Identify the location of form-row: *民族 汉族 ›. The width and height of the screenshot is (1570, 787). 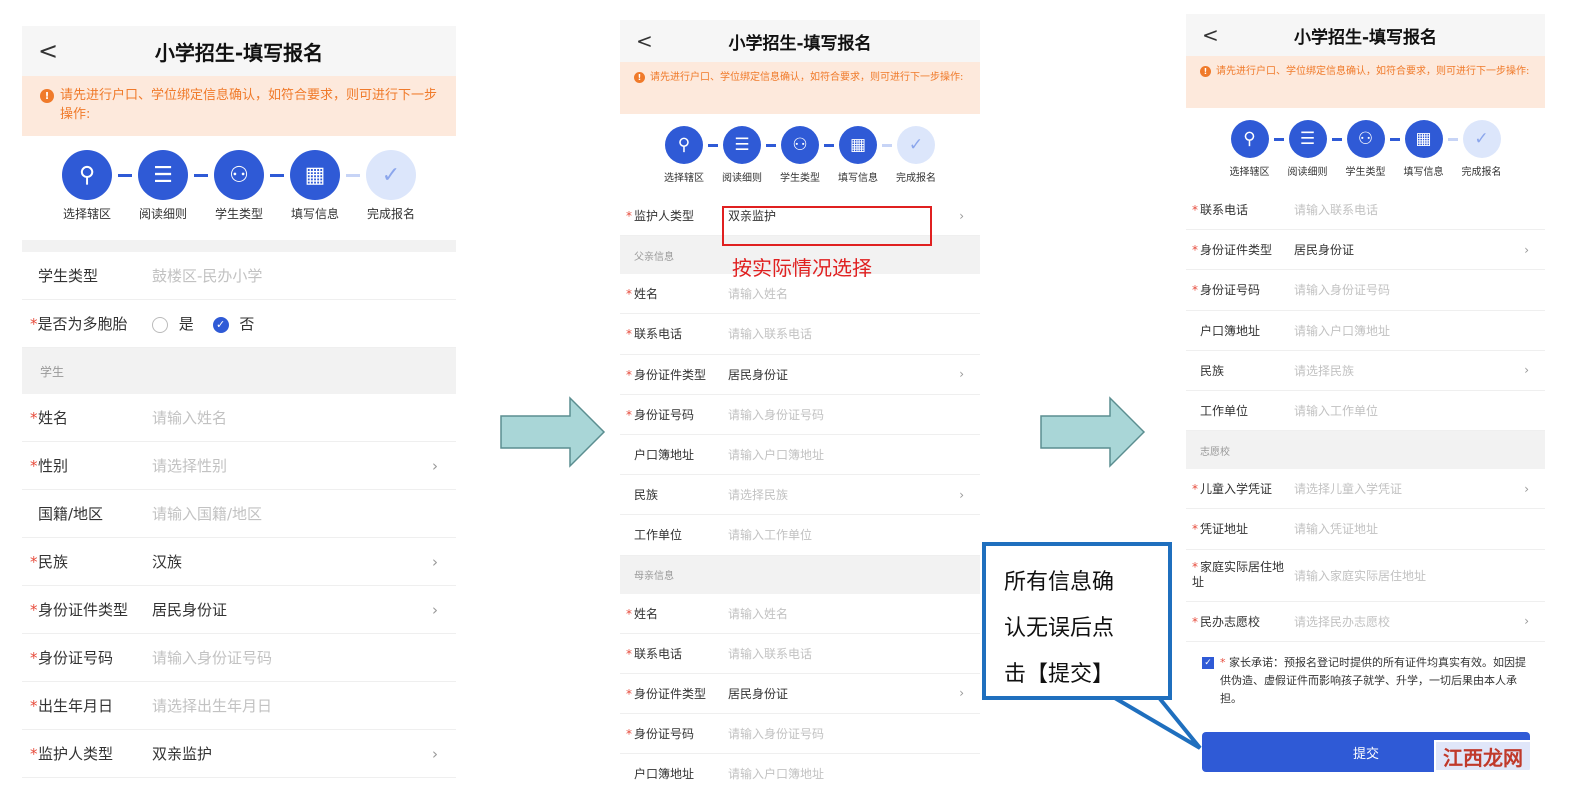
(239, 562).